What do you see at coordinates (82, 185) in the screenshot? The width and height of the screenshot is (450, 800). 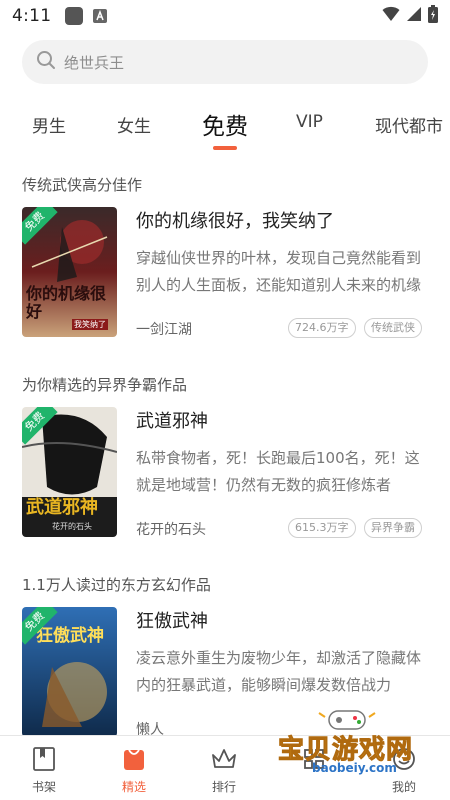 I see `section-title: 传统武侠高分佳作` at bounding box center [82, 185].